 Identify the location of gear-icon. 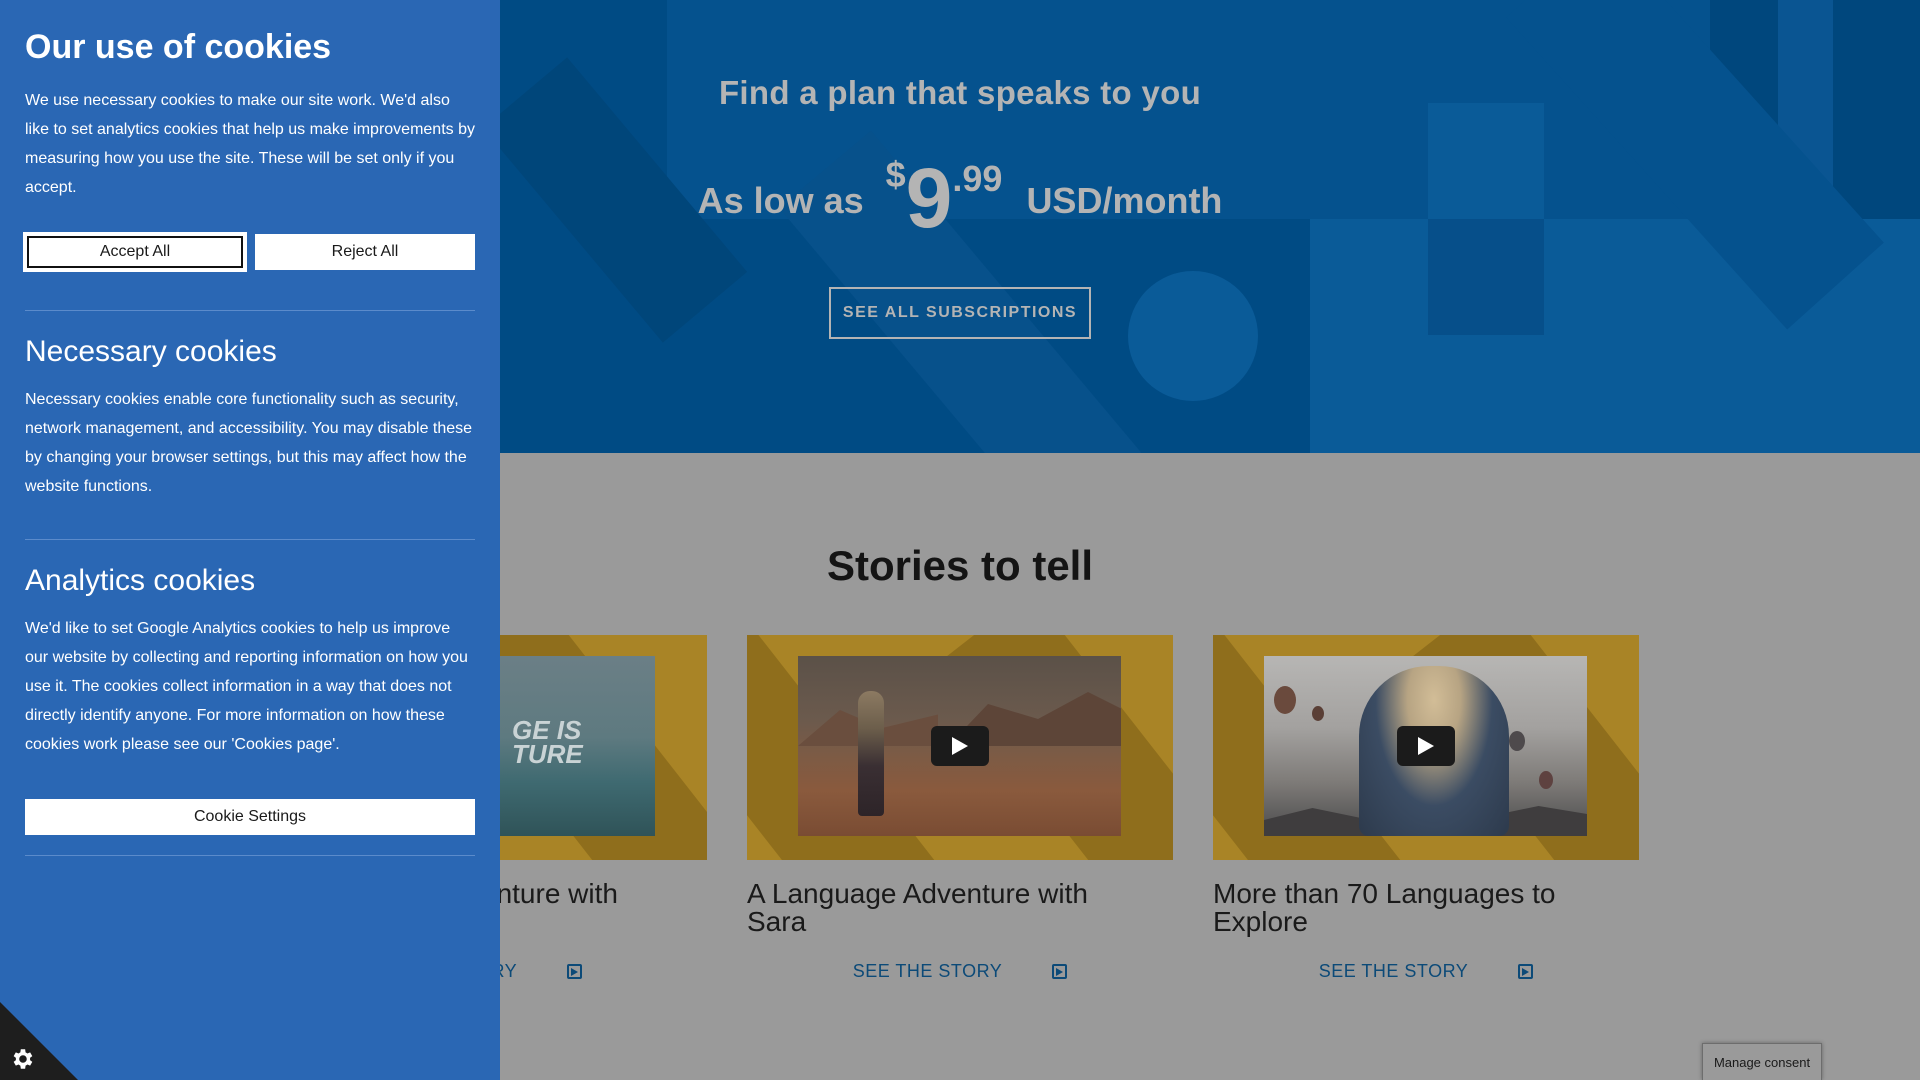
(22, 1061).